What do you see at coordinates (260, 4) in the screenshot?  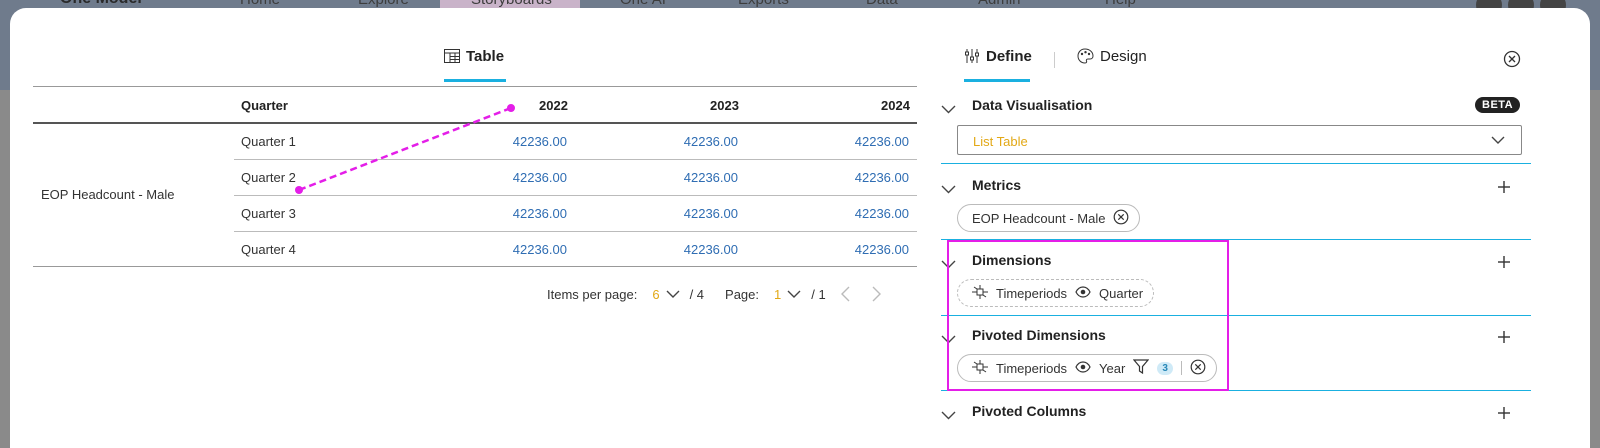 I see `nav-home: Home` at bounding box center [260, 4].